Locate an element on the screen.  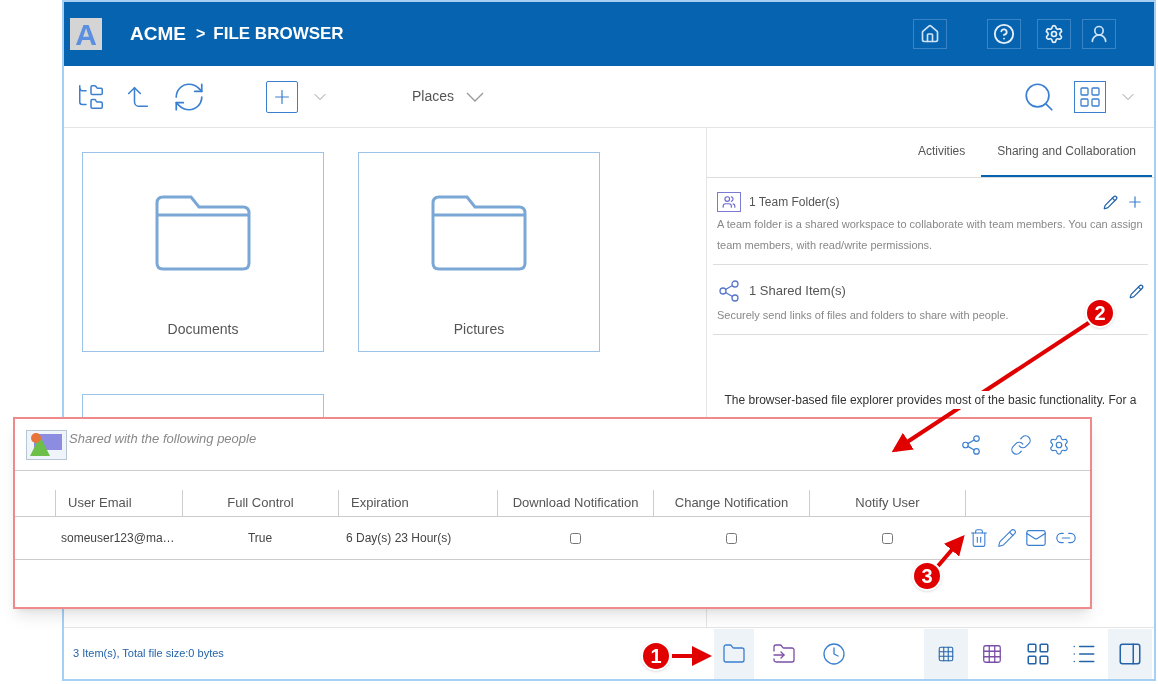
link-icon is located at coordinates (1021, 444).